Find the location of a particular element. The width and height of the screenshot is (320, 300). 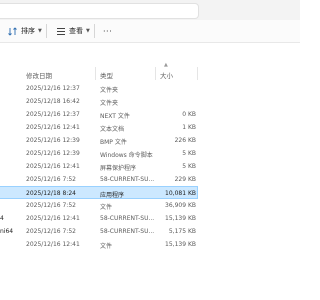

file-size: 5,175 KB is located at coordinates (182, 231).